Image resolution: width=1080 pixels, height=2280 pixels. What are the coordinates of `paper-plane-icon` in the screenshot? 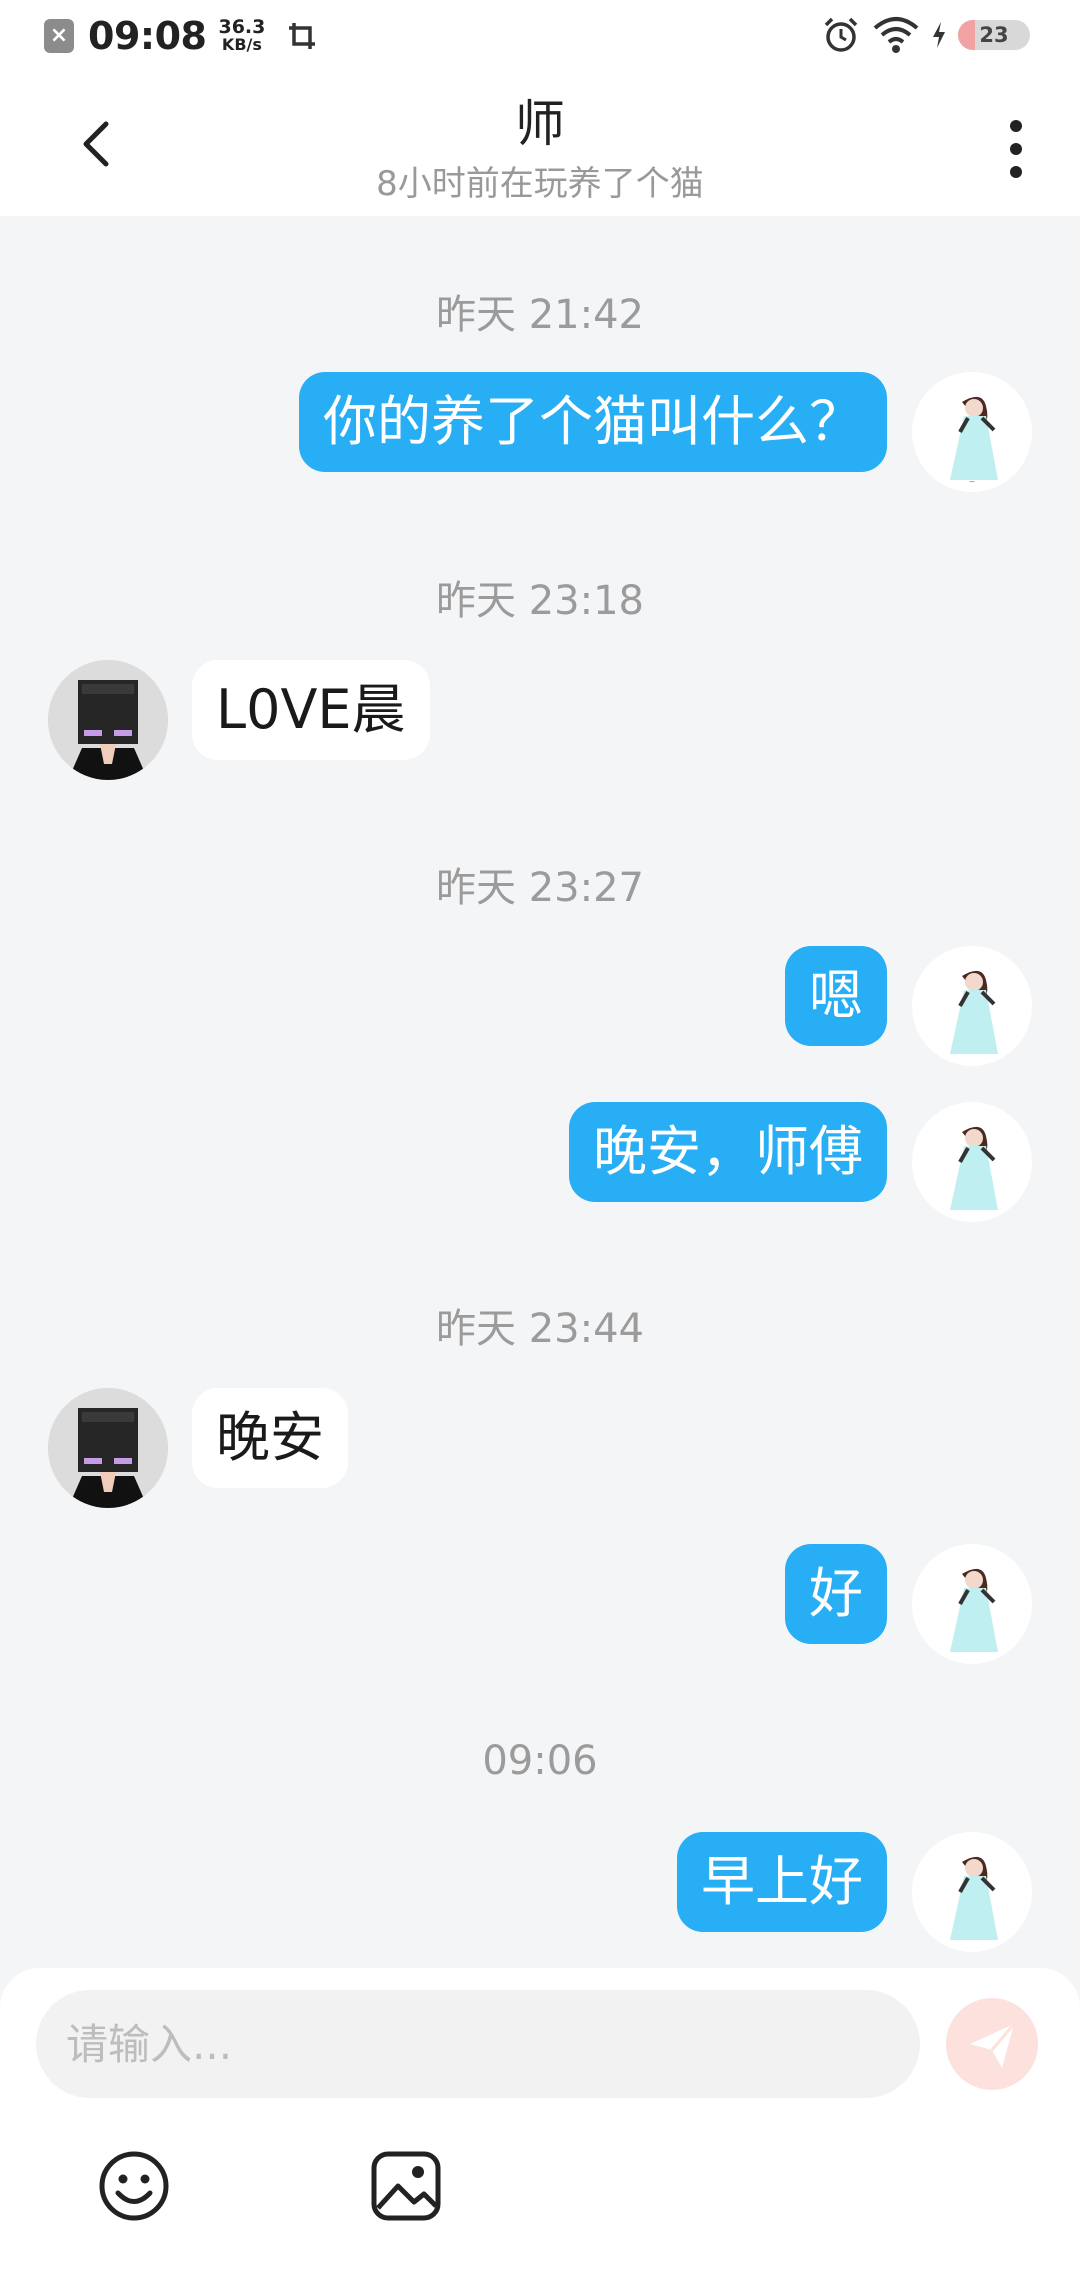 It's located at (993, 2045).